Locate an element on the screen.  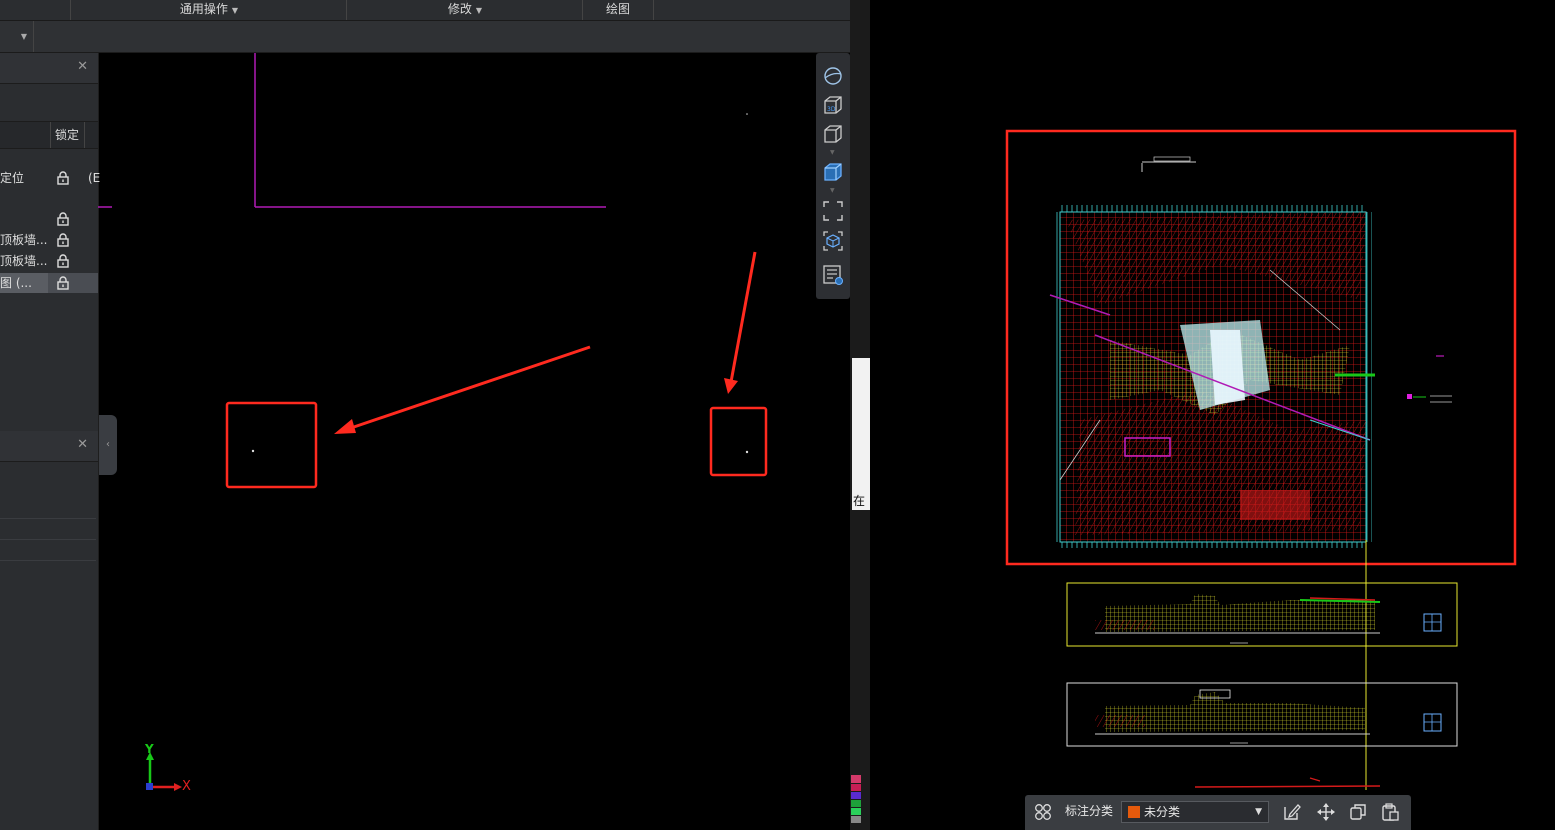
arrow-left is located at coordinates (467, 388).